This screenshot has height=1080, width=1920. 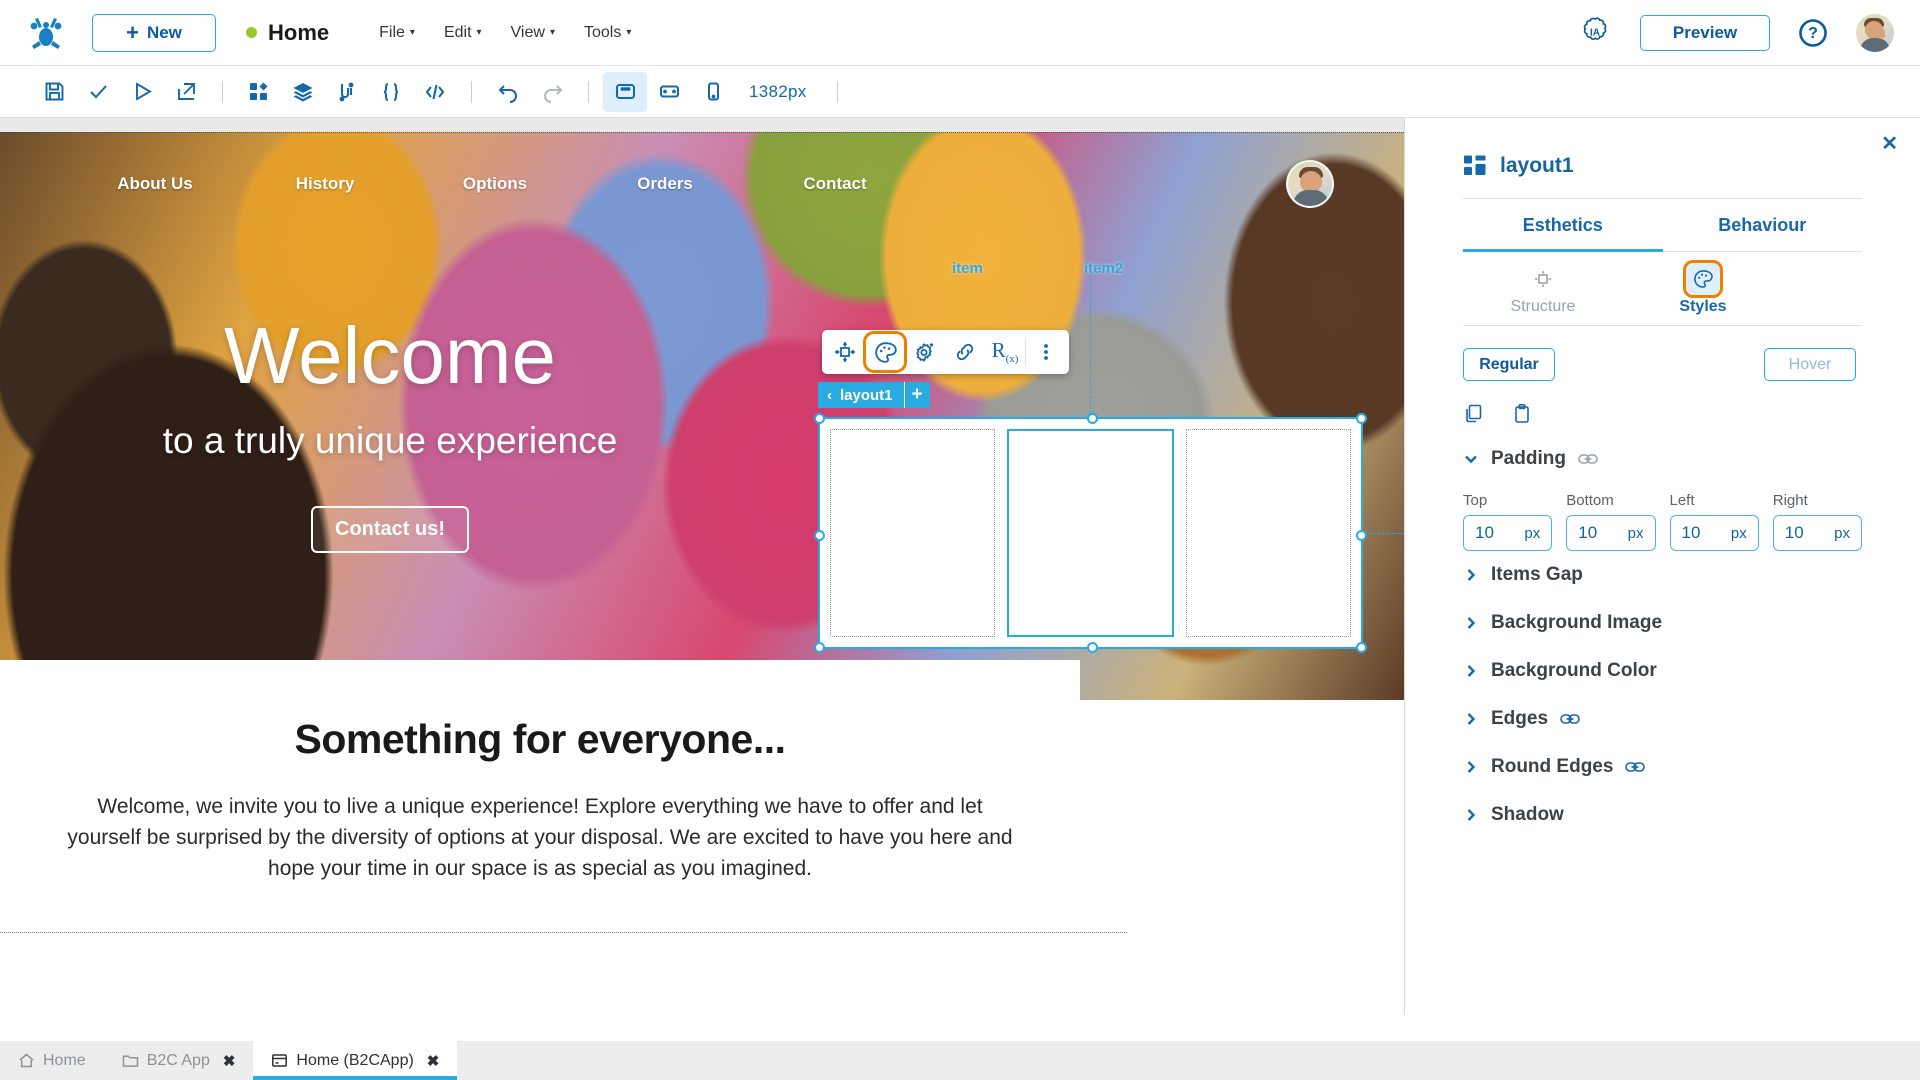 What do you see at coordinates (1595, 33) in the screenshot?
I see `ia-assistant-button: IA` at bounding box center [1595, 33].